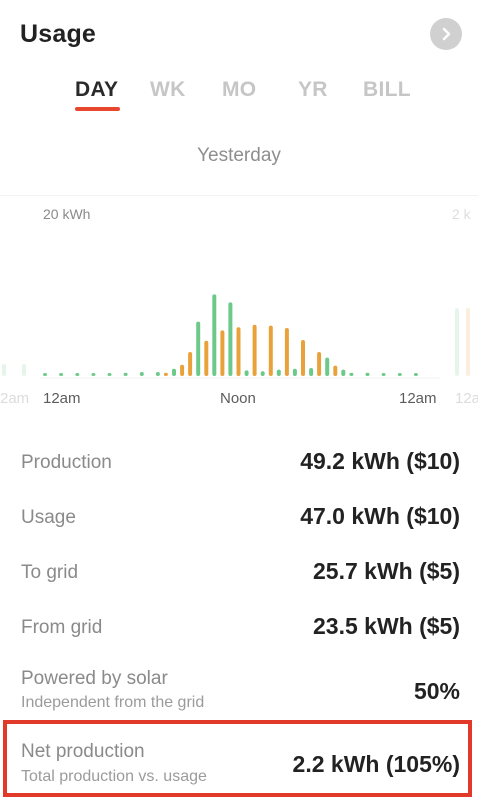 The image size is (478, 800). I want to click on stat-value: 49.2 kWh ($10), so click(380, 461).